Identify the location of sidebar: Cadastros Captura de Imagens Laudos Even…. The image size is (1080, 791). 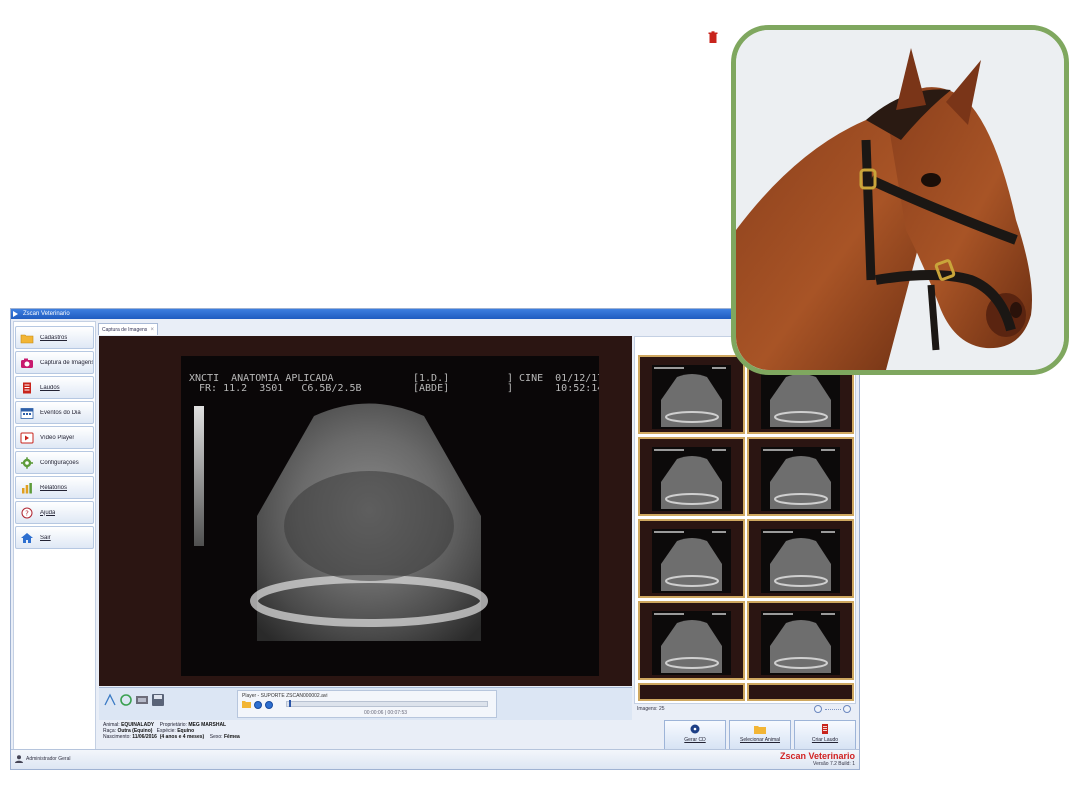
(54, 536).